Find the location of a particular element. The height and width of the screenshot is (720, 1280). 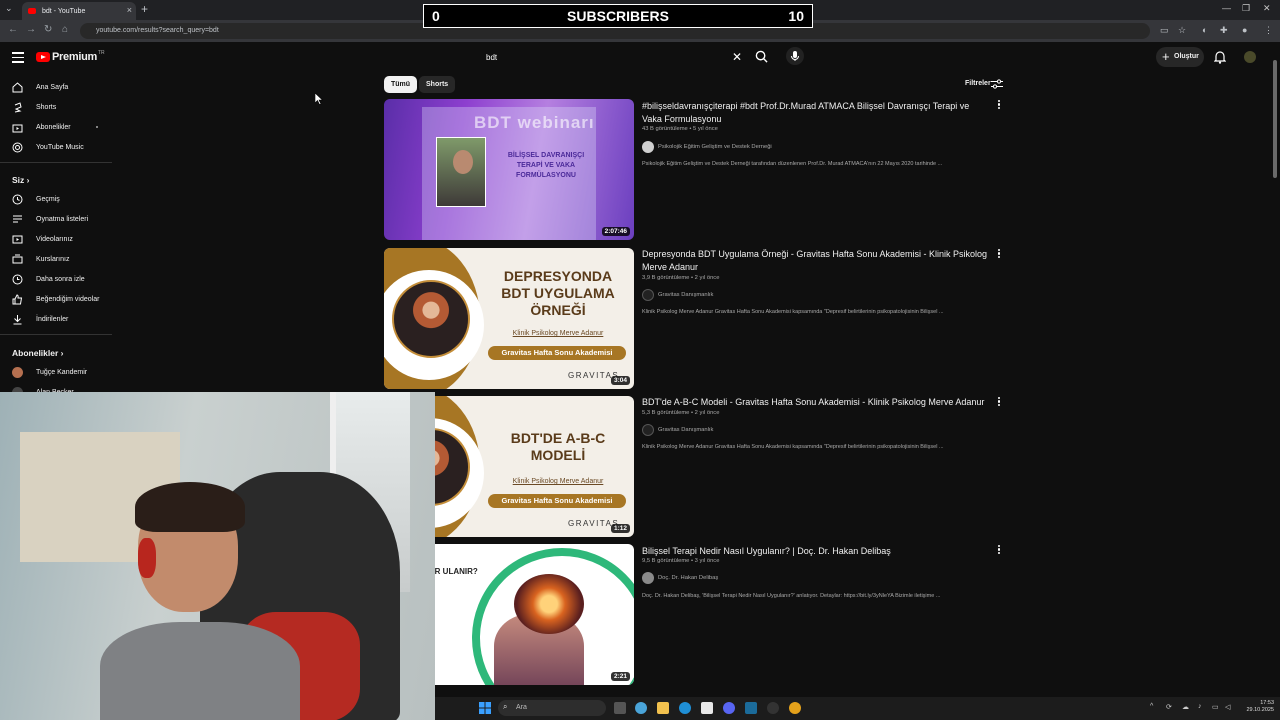

clear-search-icon: ✕ is located at coordinates (737, 57).